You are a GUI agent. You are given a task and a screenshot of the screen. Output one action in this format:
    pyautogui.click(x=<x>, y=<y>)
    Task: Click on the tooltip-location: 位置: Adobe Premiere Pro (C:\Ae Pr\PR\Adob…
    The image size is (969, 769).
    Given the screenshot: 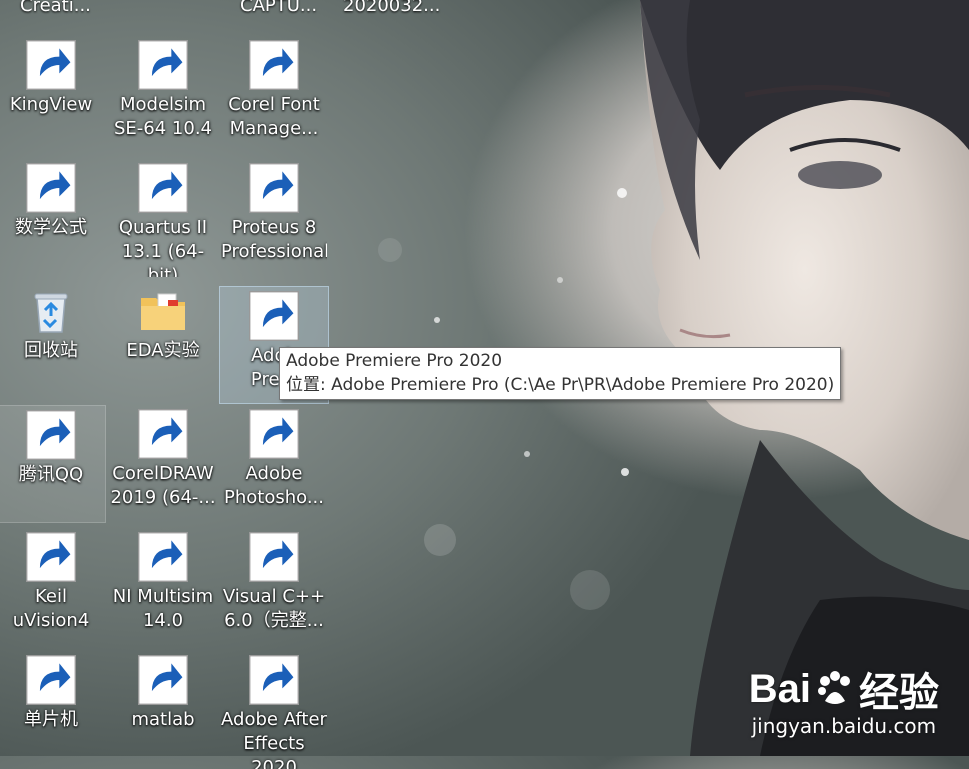 What is the action you would take?
    pyautogui.click(x=560, y=385)
    